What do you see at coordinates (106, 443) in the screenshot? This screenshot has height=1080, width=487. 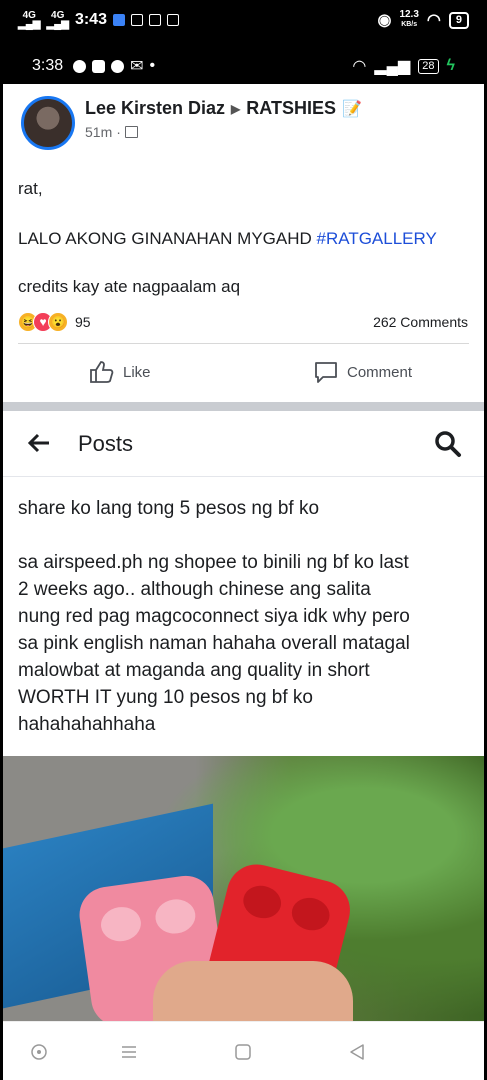 I see `page-title: Posts` at bounding box center [106, 443].